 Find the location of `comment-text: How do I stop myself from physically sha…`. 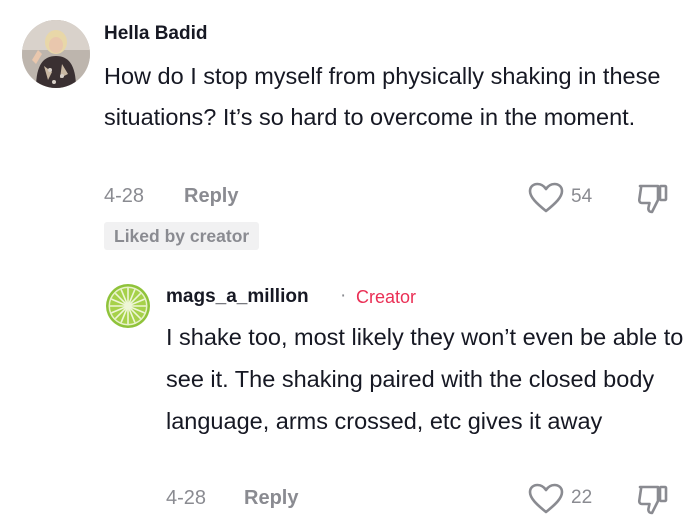

comment-text: How do I stop myself from physically sha… is located at coordinates (382, 96).